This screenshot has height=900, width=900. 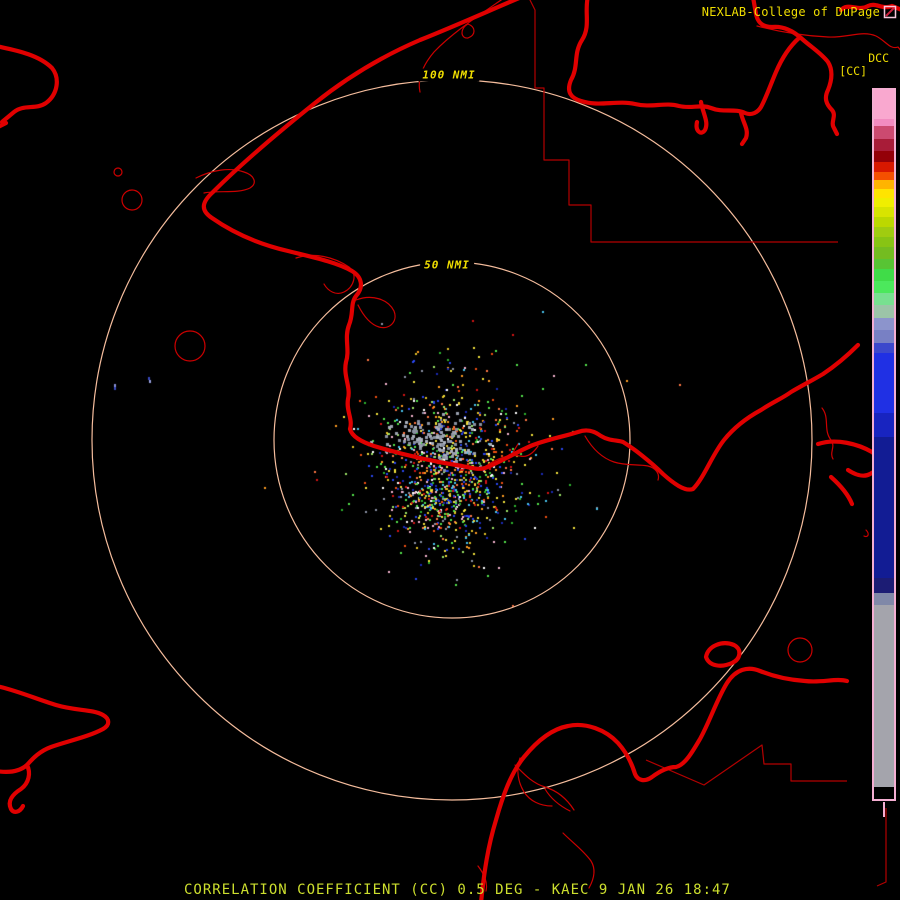 I want to click on product-code-label: DCC, so click(x=878, y=58).